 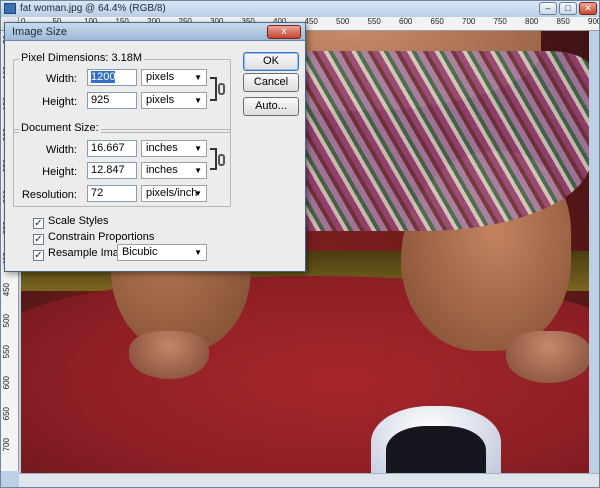 What do you see at coordinates (61, 79) in the screenshot?
I see `pixel-width-label: Width:` at bounding box center [61, 79].